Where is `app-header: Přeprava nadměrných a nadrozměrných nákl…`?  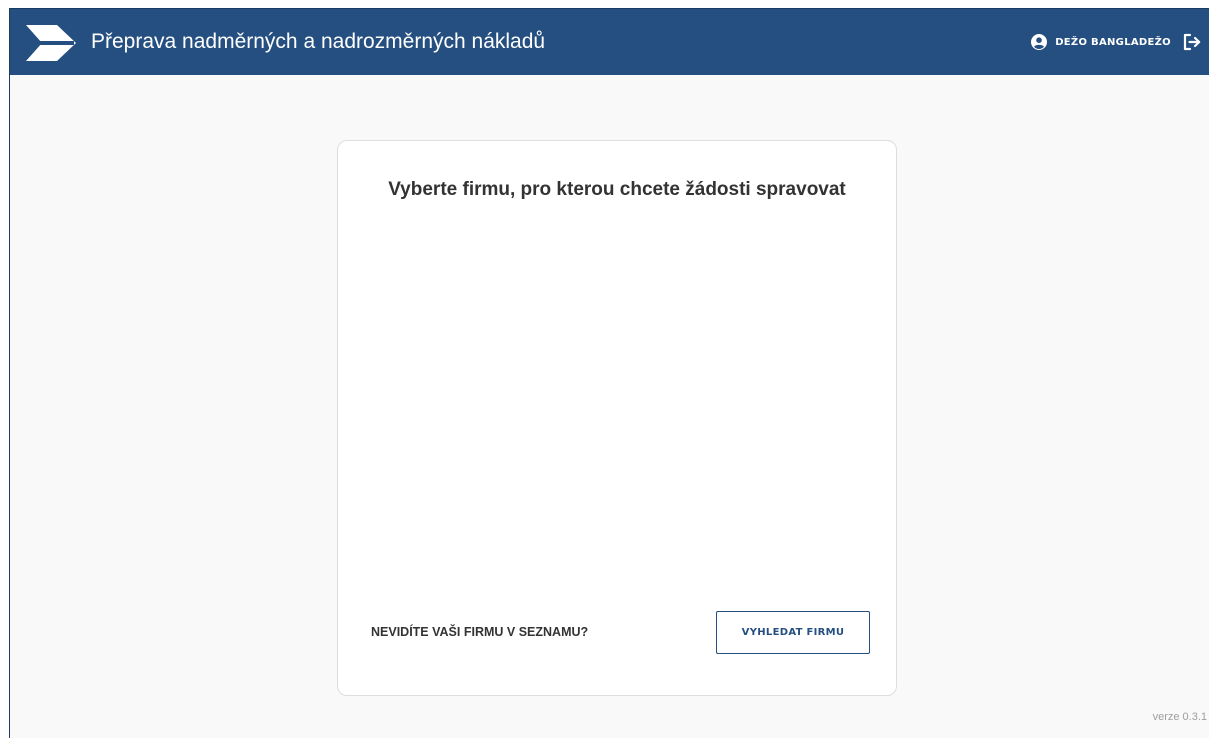 app-header: Přeprava nadměrných a nadrozměrných nákl… is located at coordinates (609, 41).